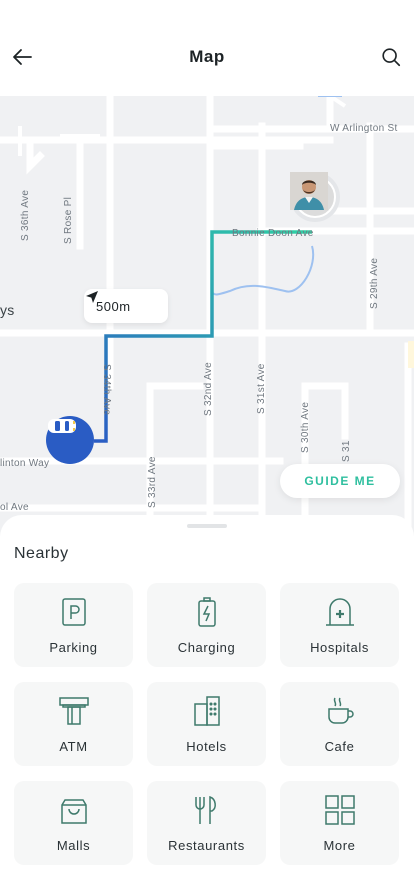  I want to click on mall-icon, so click(73, 811).